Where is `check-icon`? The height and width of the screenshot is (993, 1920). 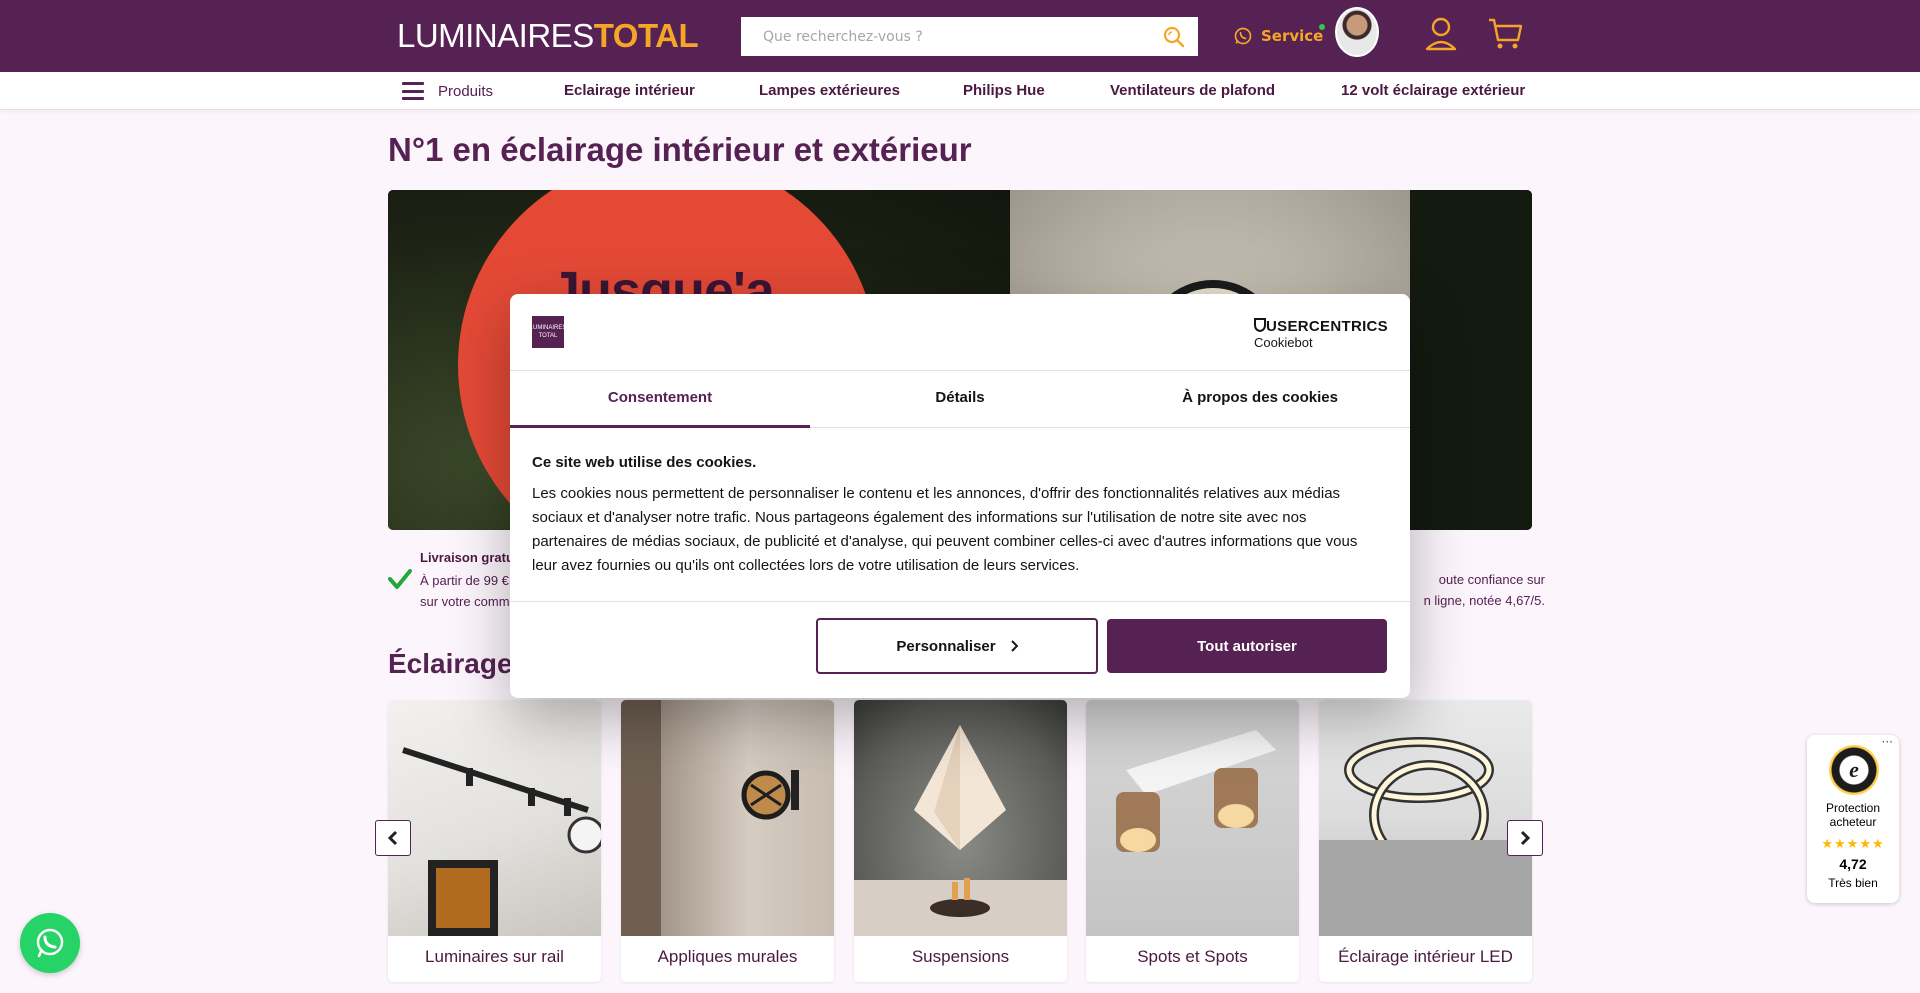
check-icon is located at coordinates (400, 579).